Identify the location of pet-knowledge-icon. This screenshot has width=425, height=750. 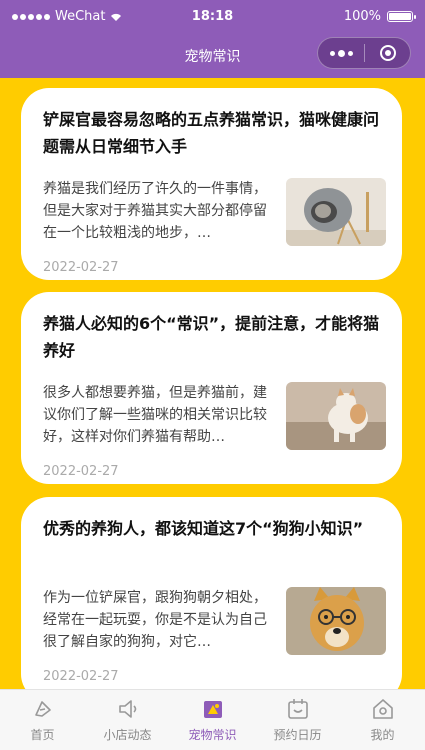
(212, 709).